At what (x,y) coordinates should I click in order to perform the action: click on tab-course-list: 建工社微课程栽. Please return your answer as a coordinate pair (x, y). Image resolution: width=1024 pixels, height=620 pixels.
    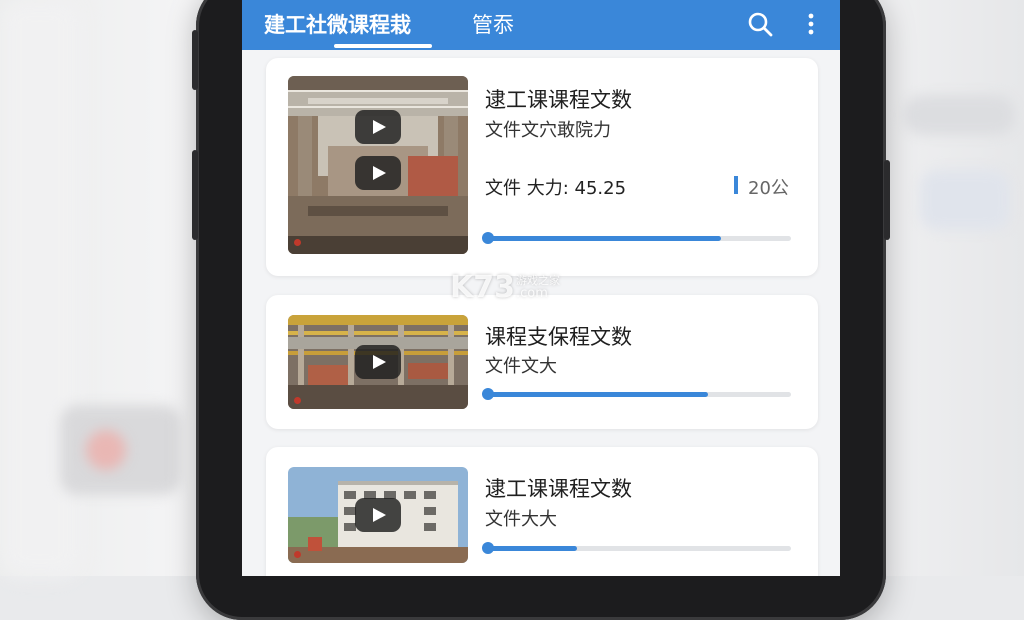
    Looking at the image, I should click on (337, 24).